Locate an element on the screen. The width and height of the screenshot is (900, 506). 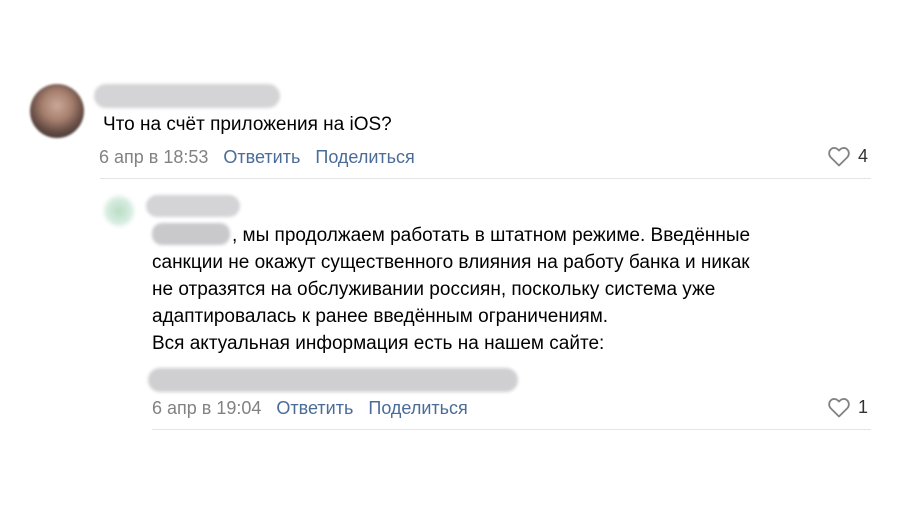
reply-like-button: 1 is located at coordinates (847, 407).